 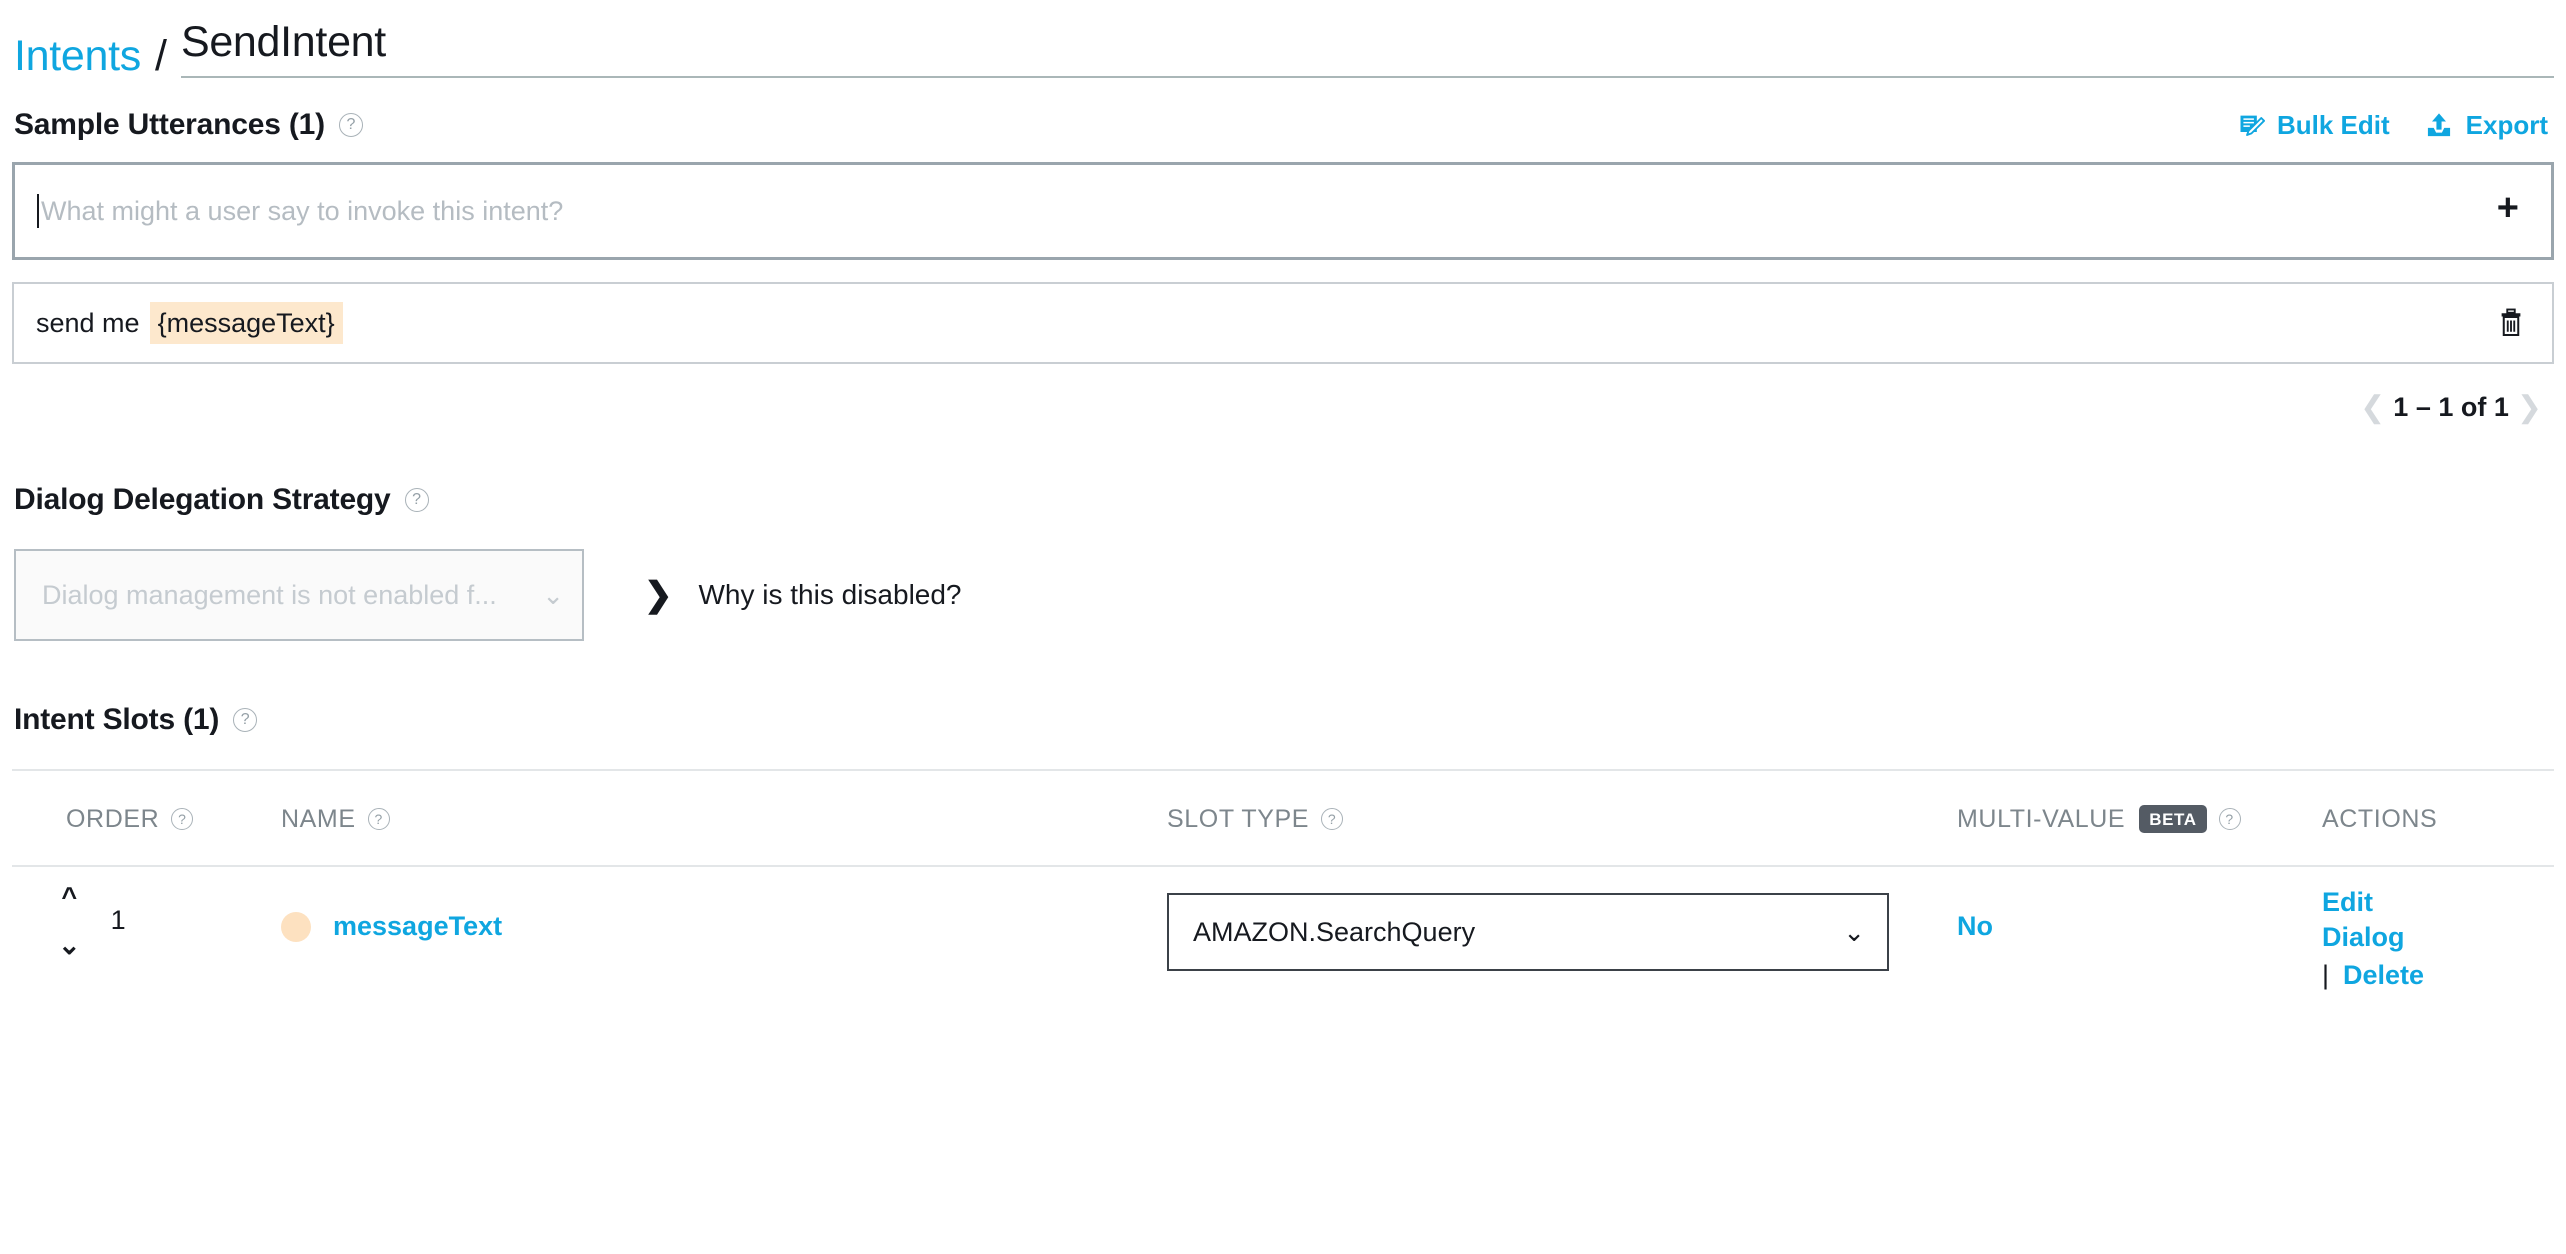 What do you see at coordinates (169, 124) in the screenshot?
I see `sample-utterances-title: Sample Utterances (1)` at bounding box center [169, 124].